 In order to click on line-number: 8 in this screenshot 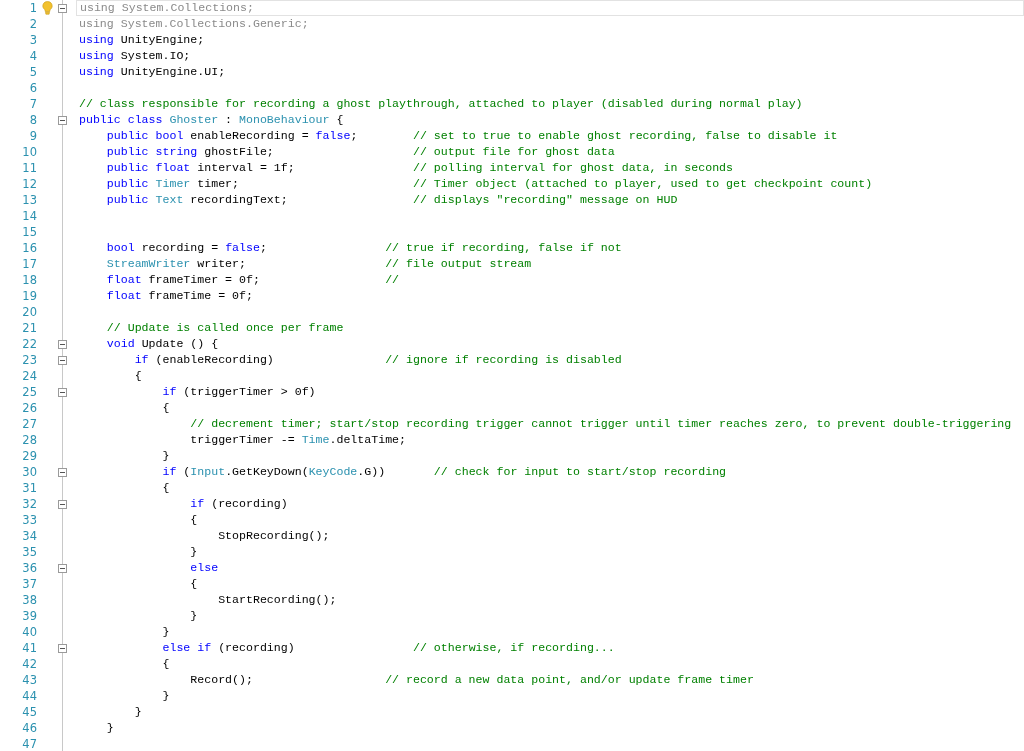, I will do `click(32, 120)`.